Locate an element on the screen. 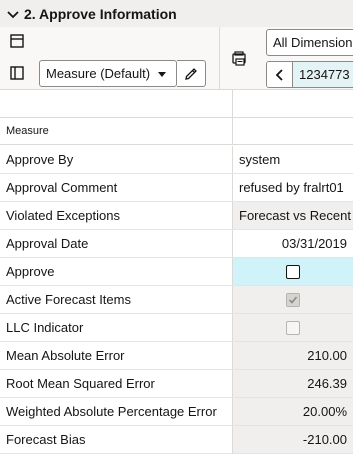 The width and height of the screenshot is (353, 466). pencil-icon is located at coordinates (191, 73).